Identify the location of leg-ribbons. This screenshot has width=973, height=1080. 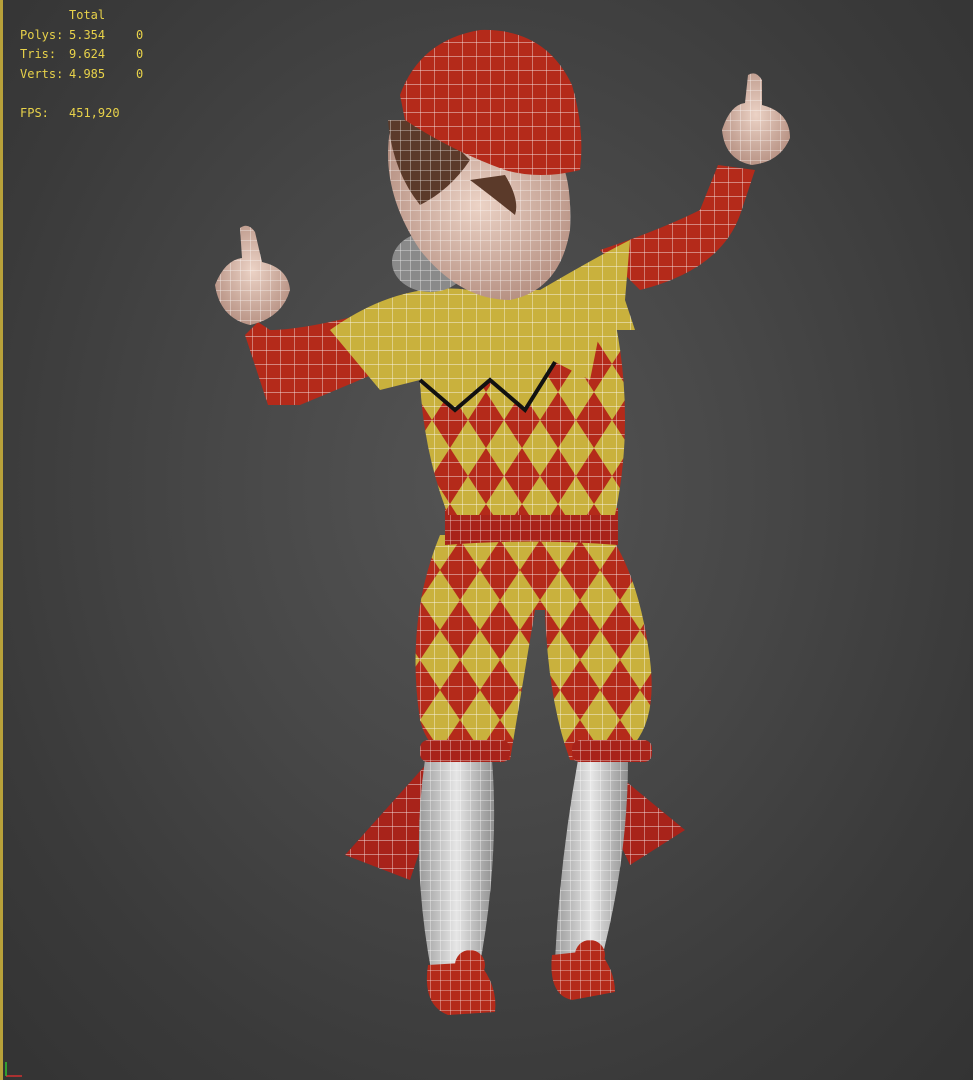
(515, 820).